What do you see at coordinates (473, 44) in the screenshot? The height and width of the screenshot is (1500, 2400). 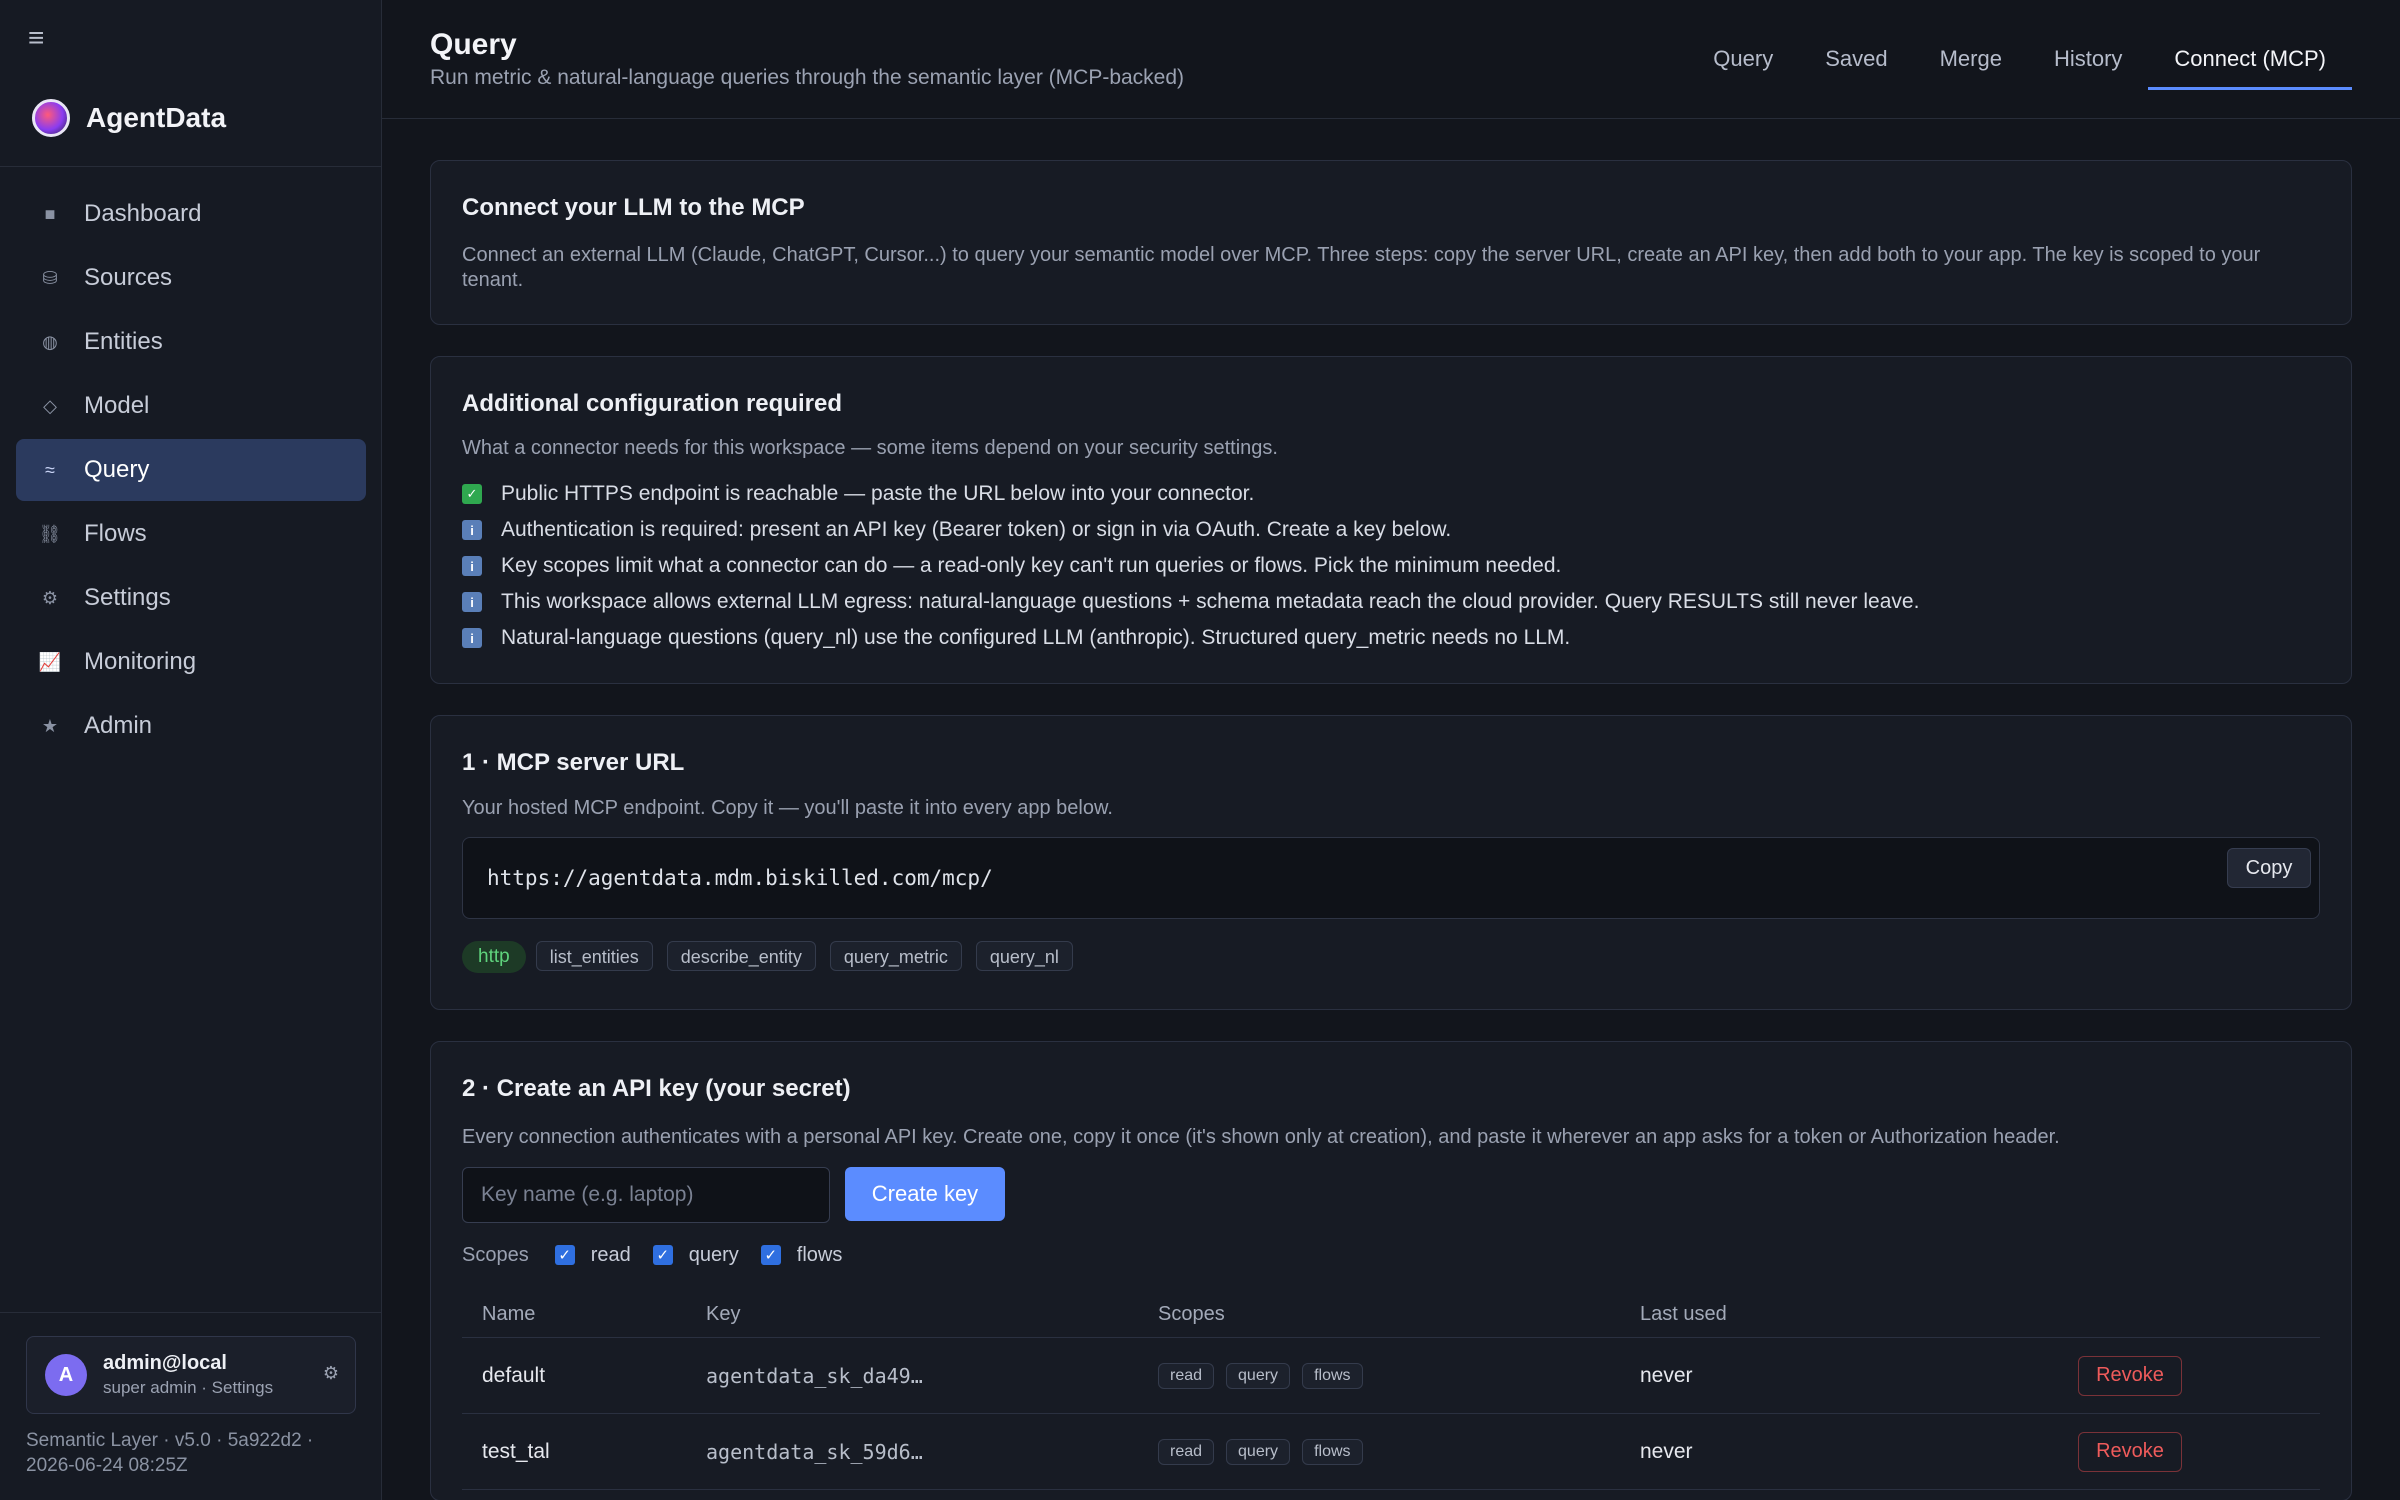 I see `page-title: Query` at bounding box center [473, 44].